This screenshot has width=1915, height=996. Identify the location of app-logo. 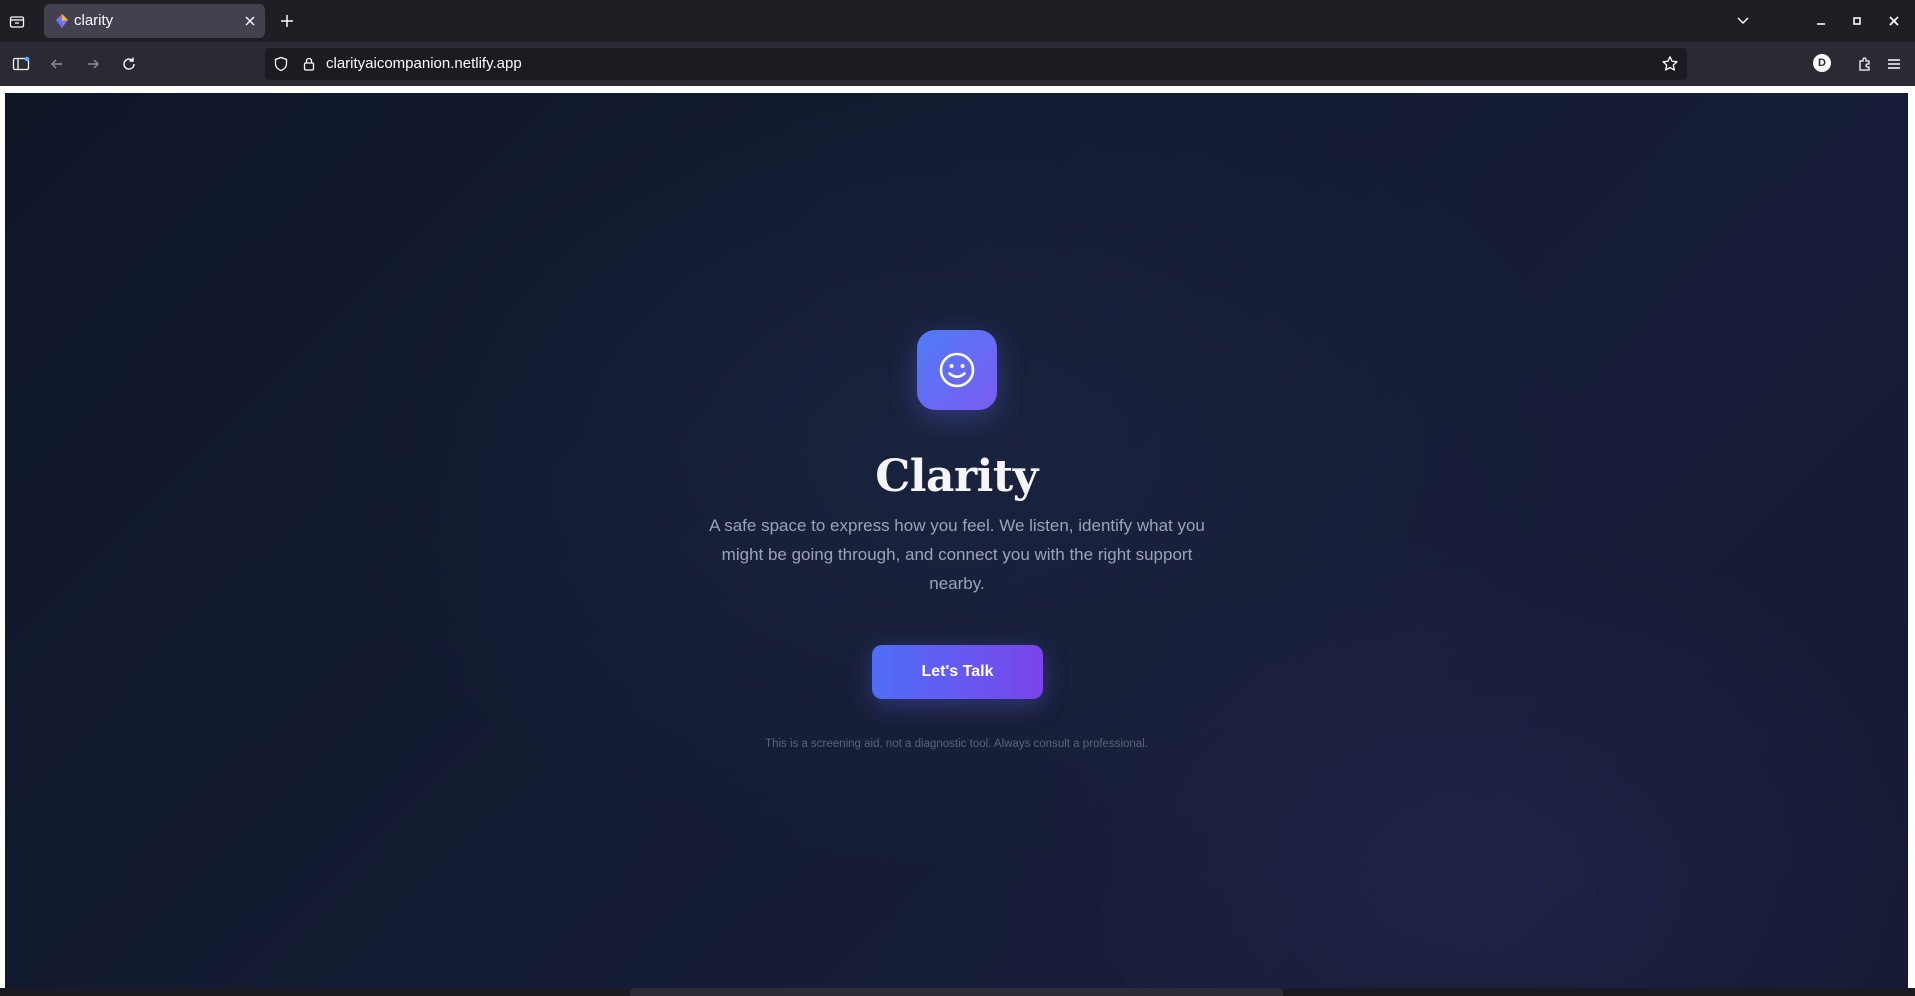
(957, 370).